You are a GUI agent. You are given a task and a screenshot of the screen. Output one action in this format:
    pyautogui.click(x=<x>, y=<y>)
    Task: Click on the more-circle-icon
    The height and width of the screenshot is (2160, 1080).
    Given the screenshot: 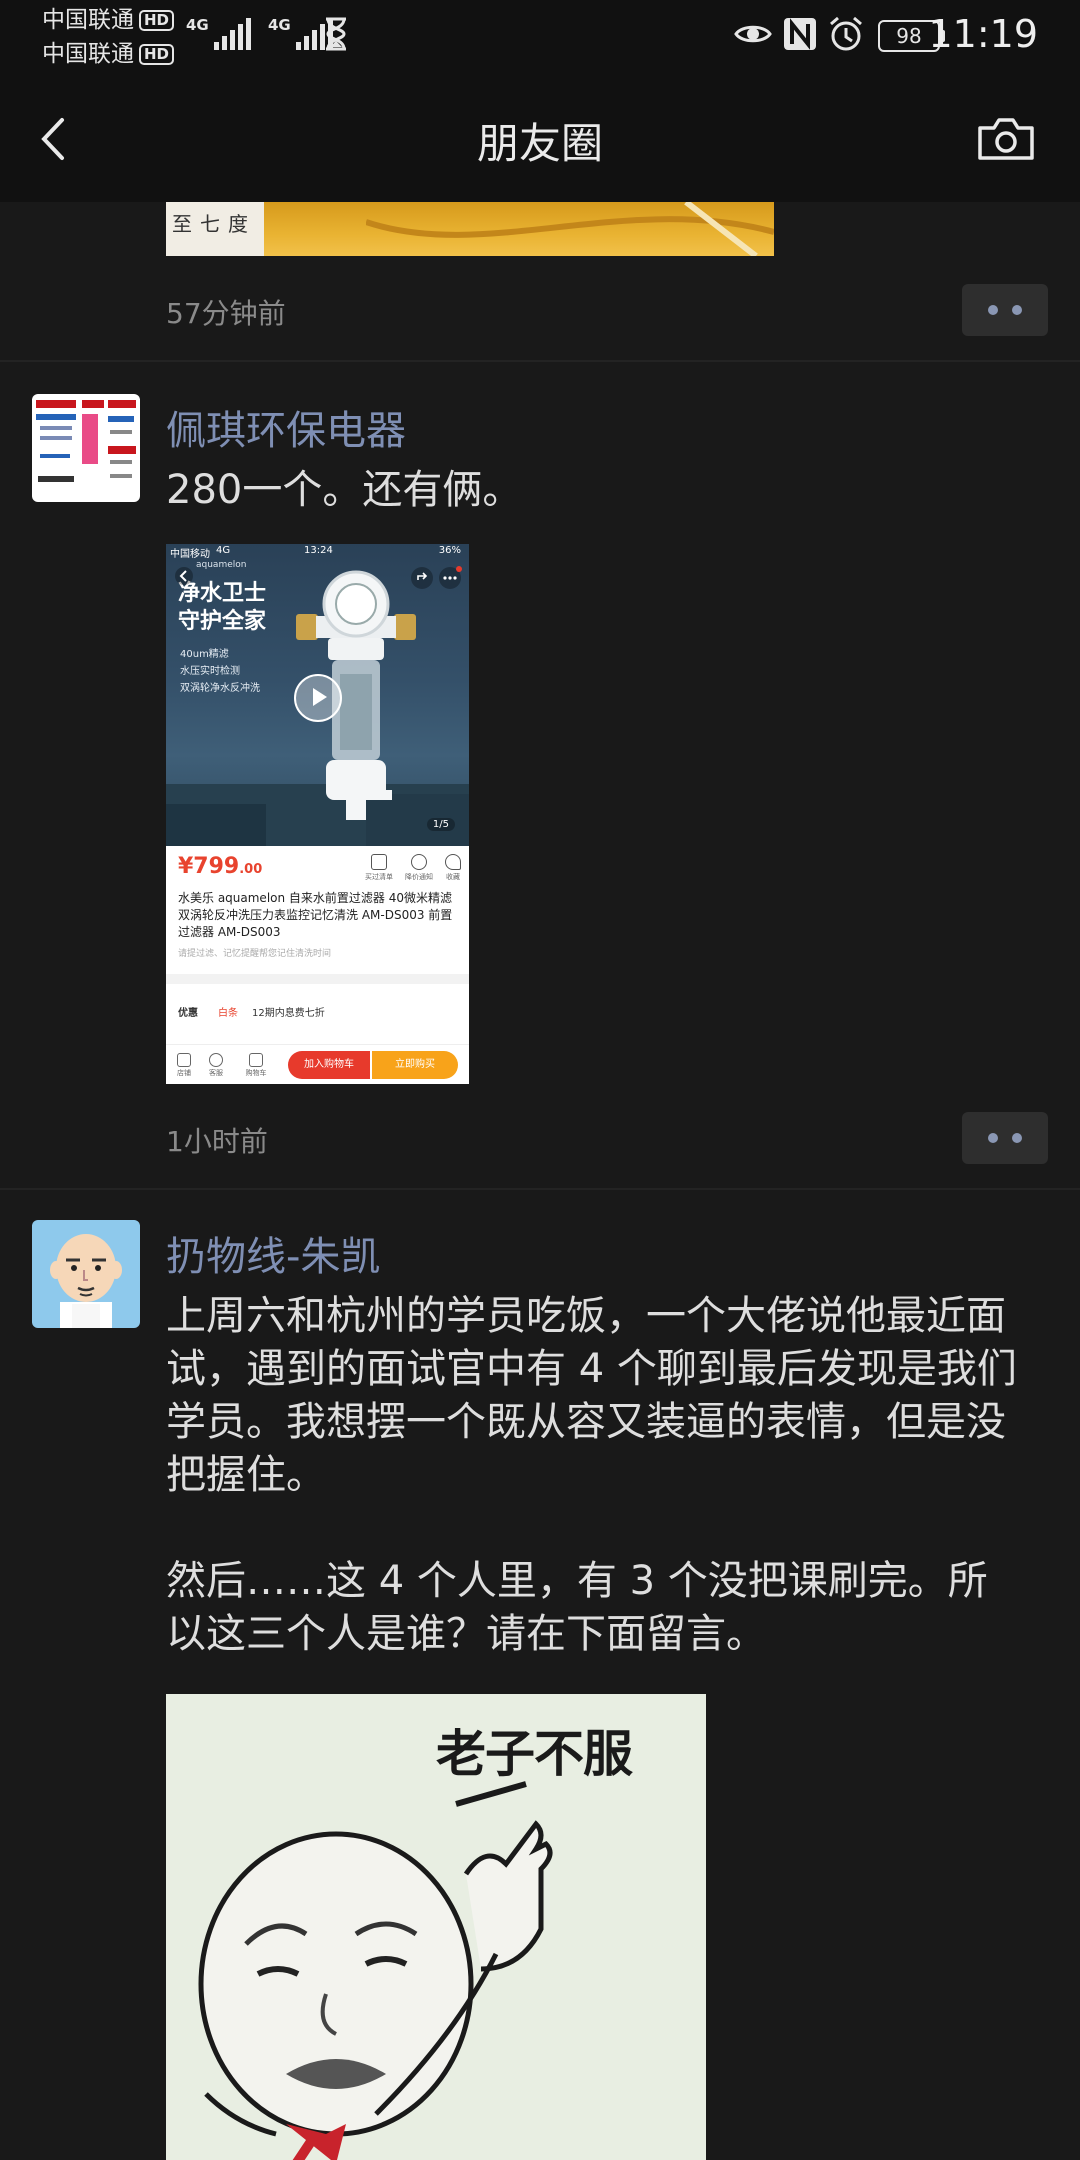 What is the action you would take?
    pyautogui.click(x=450, y=577)
    